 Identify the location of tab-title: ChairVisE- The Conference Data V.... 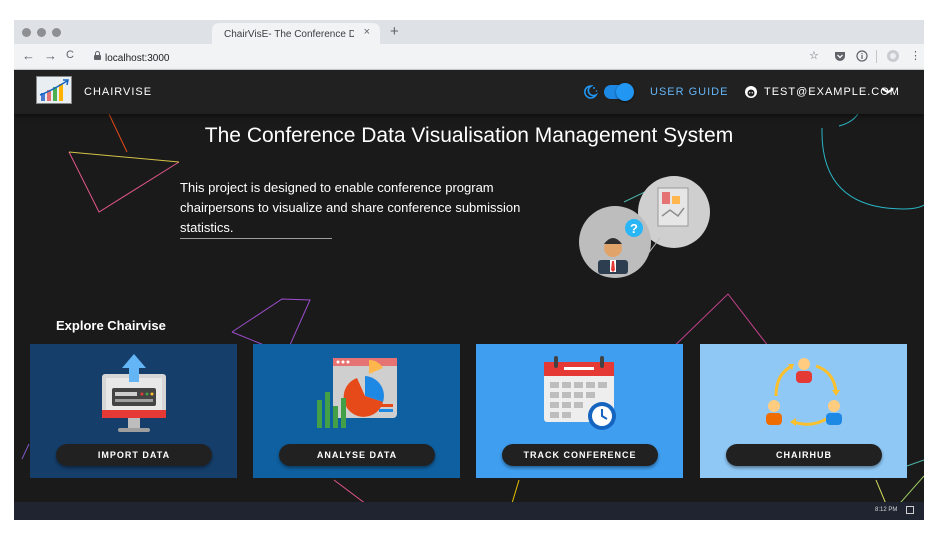
(289, 34).